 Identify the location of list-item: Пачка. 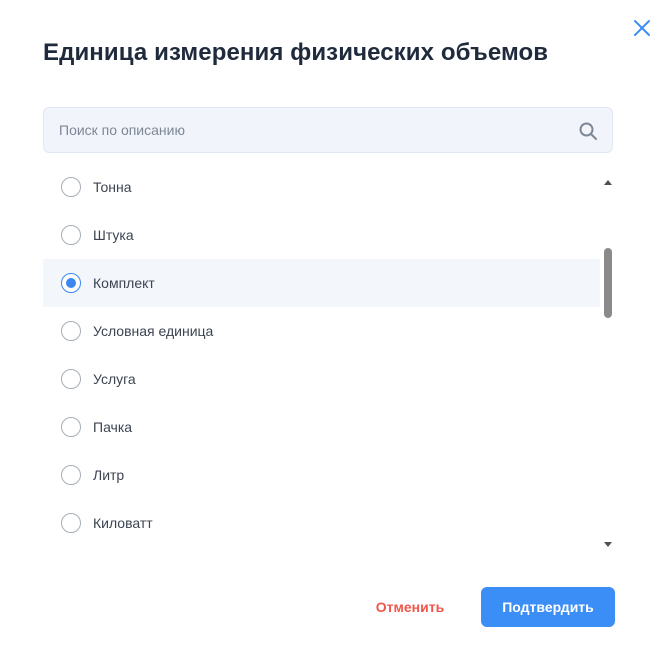
(321, 427).